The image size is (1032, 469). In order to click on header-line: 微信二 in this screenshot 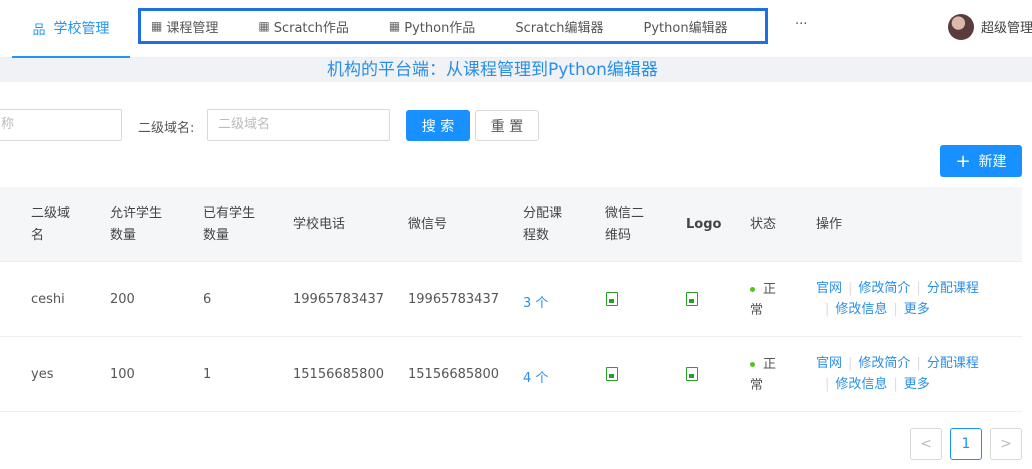, I will do `click(625, 213)`.